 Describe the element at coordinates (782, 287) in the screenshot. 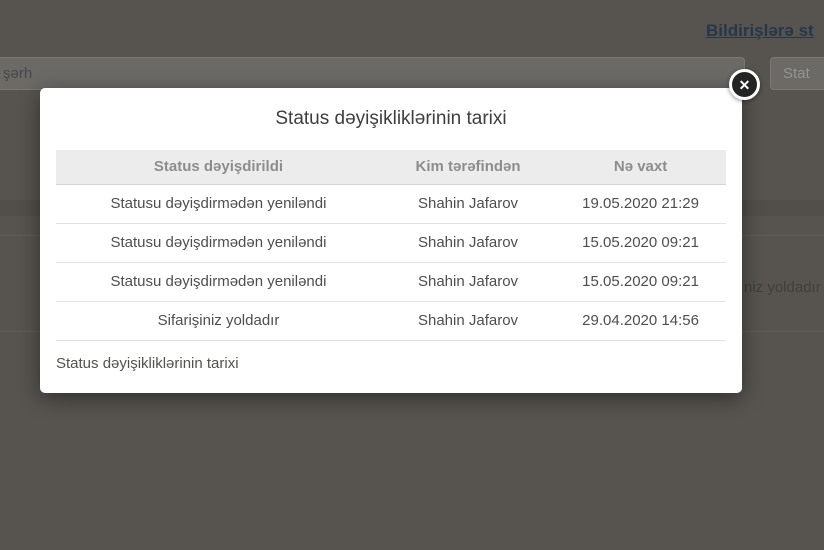

I see `background-status-text: niz yoldadır` at that location.